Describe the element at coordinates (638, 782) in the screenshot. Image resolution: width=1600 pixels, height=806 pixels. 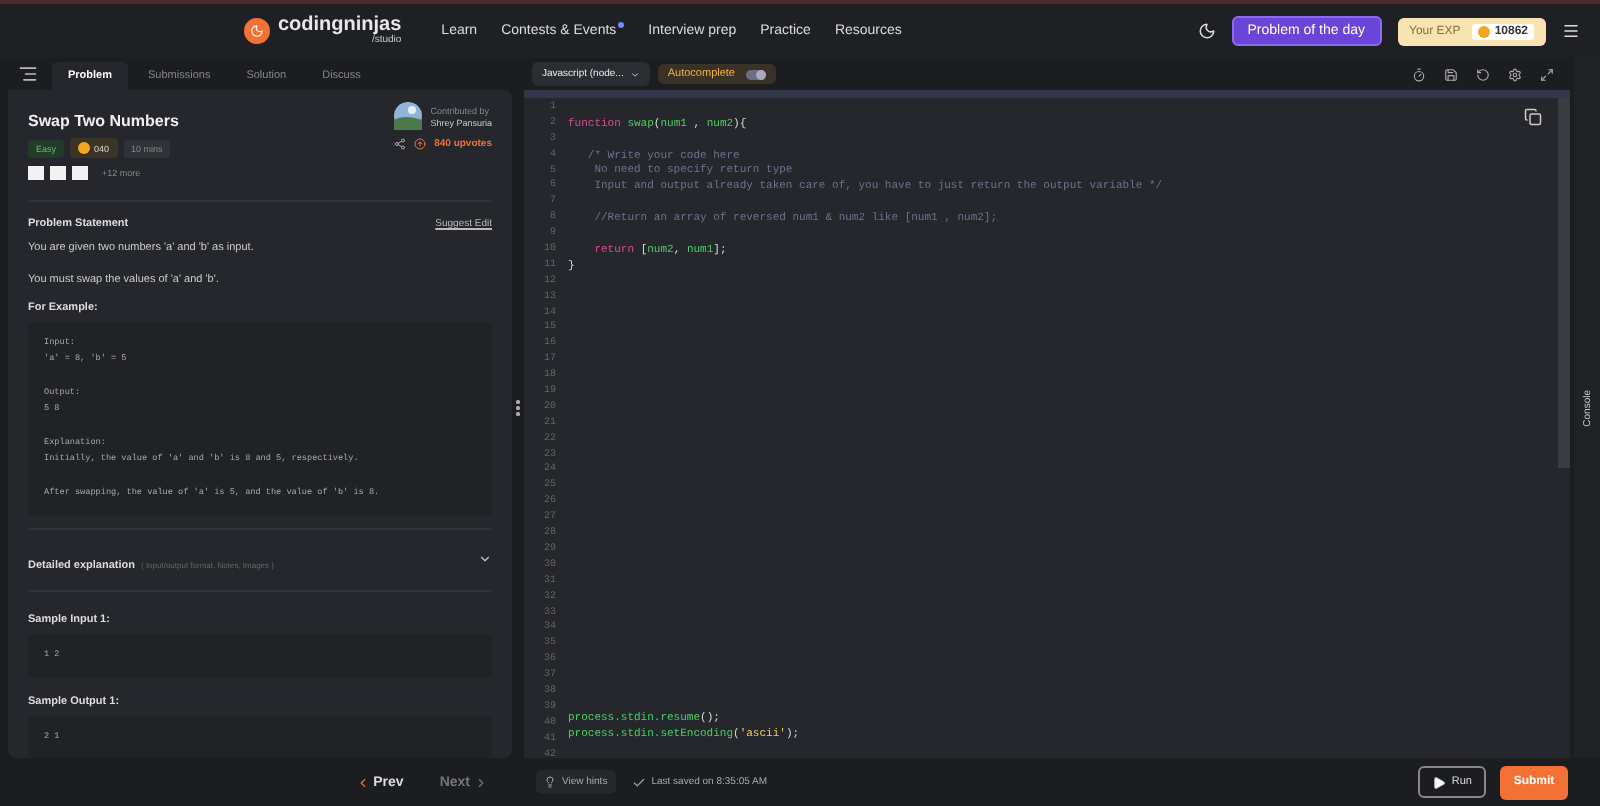
I see `checkmark-icon` at that location.